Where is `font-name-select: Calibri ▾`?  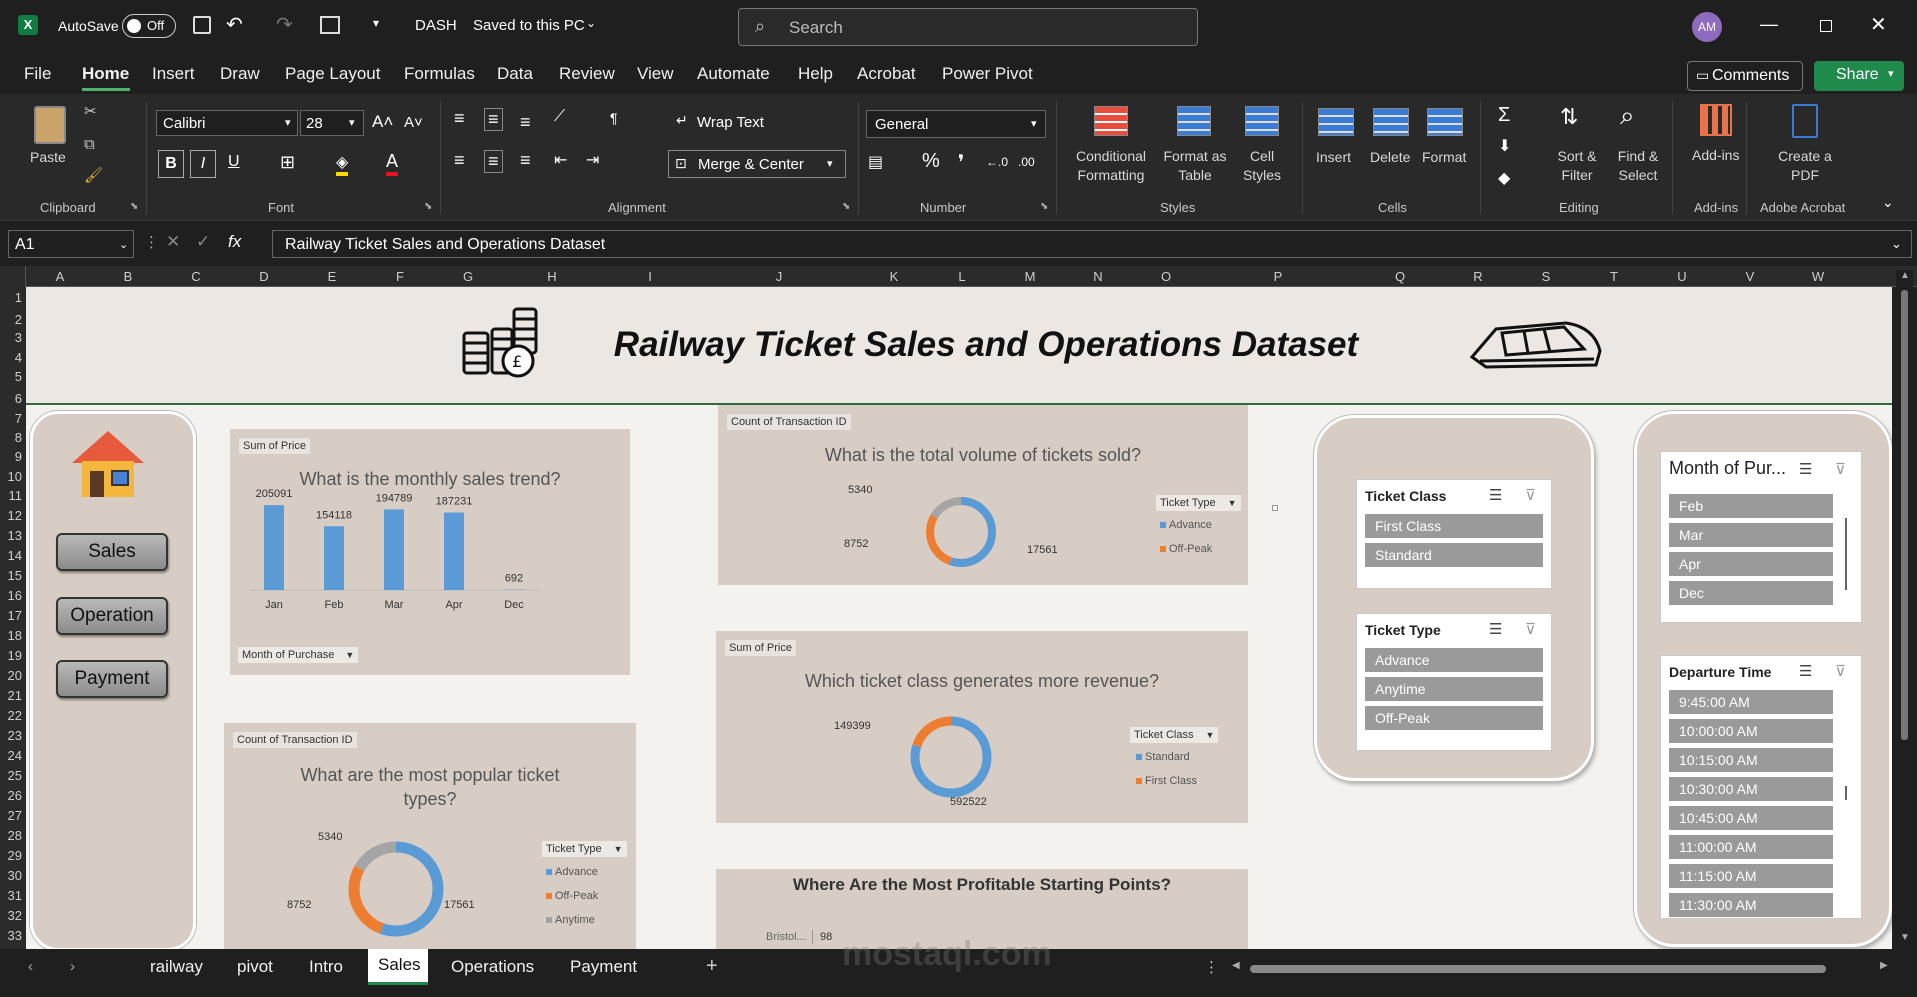 font-name-select: Calibri ▾ is located at coordinates (227, 123).